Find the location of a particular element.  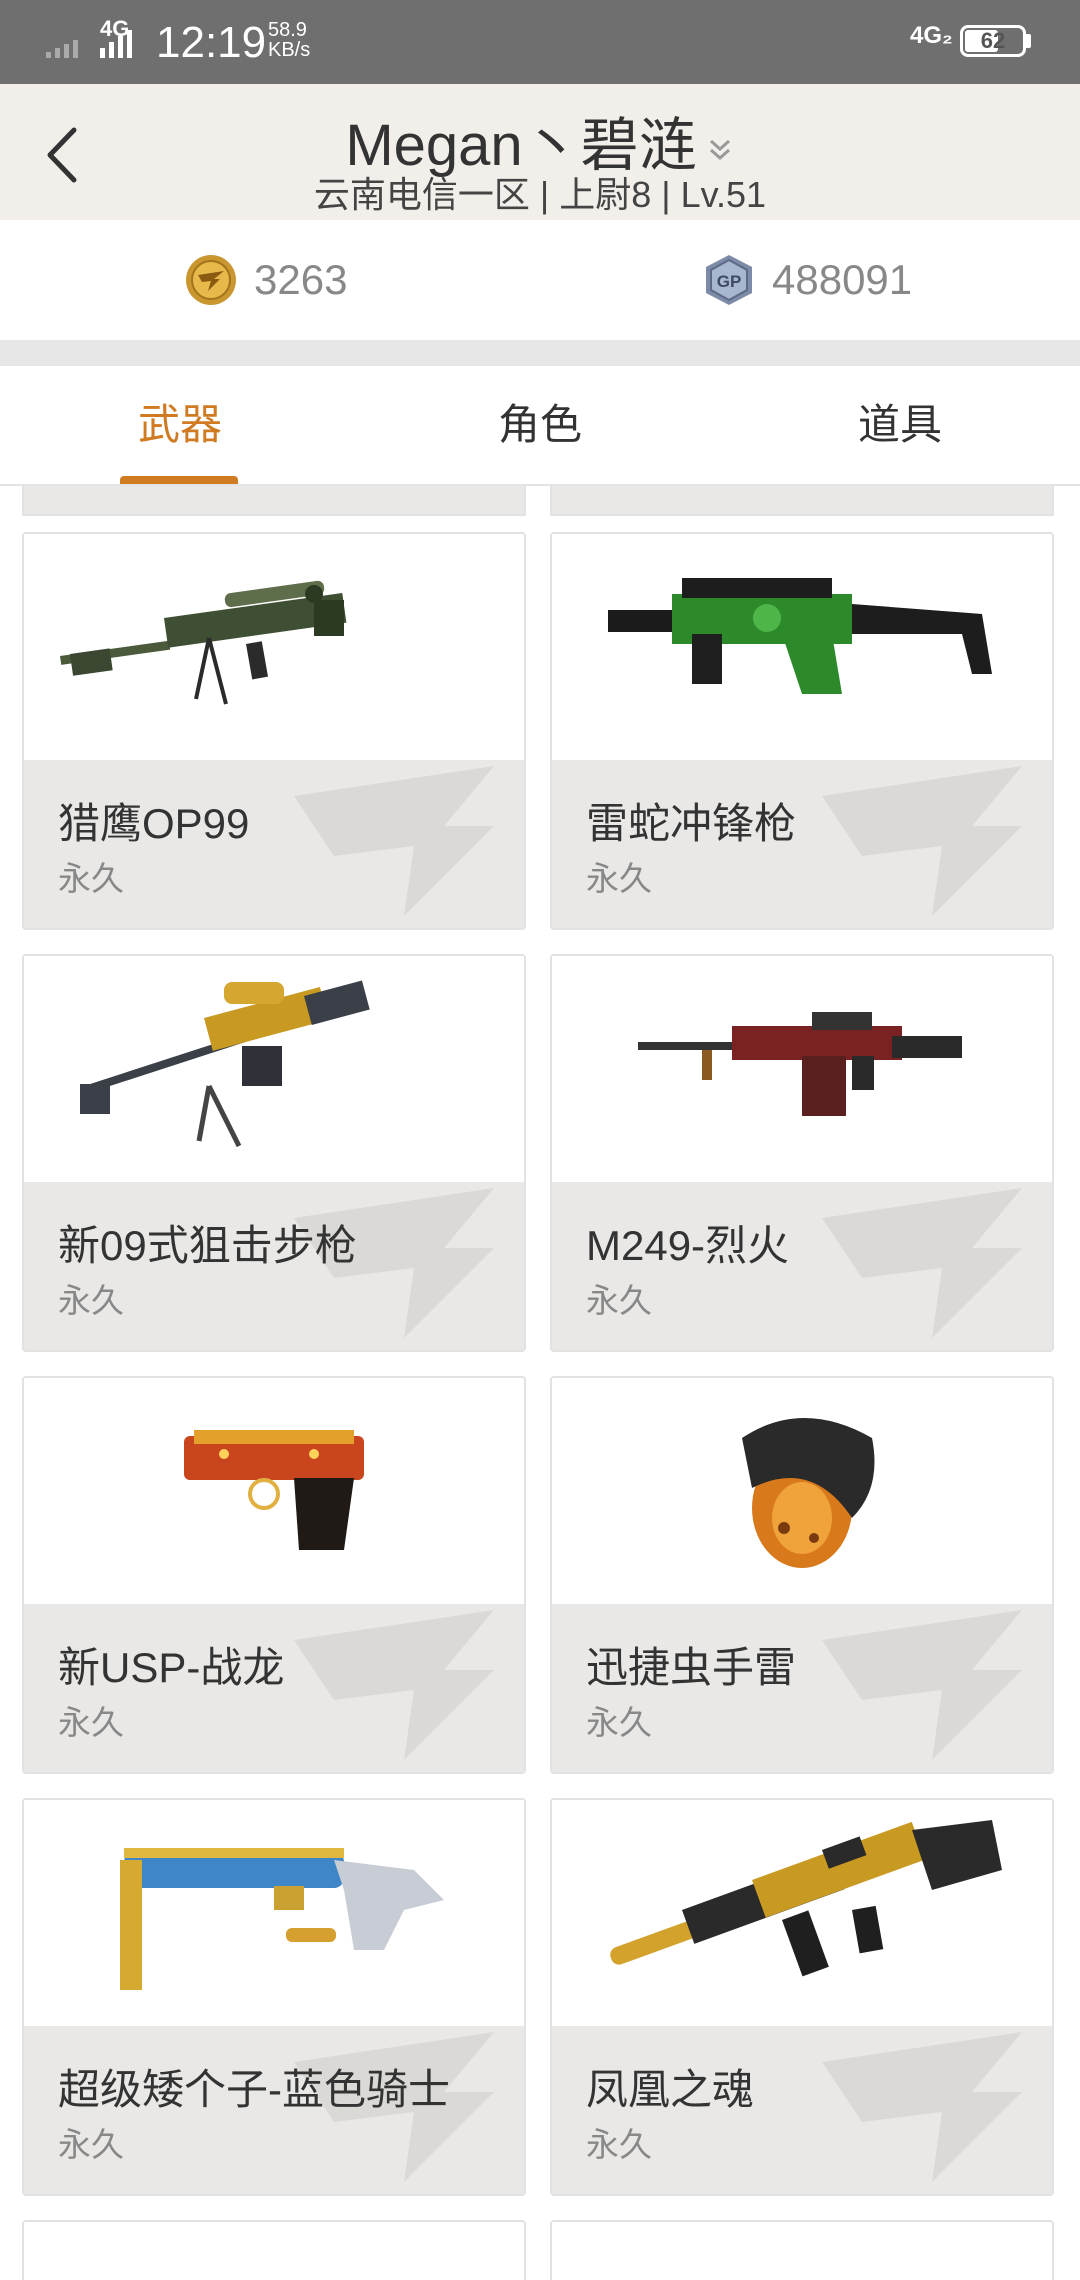

shotgun-blue-icon is located at coordinates (282, 1919).